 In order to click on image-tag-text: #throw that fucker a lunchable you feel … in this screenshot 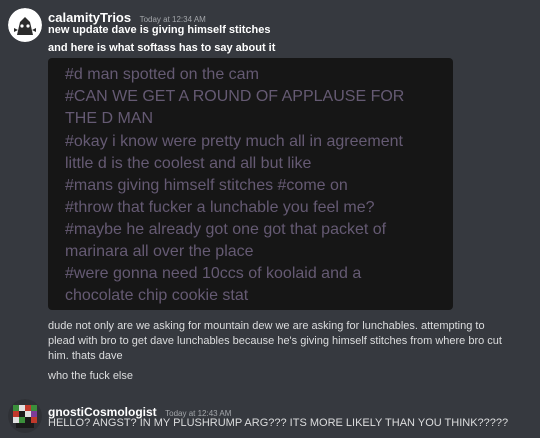, I will do `click(220, 207)`.